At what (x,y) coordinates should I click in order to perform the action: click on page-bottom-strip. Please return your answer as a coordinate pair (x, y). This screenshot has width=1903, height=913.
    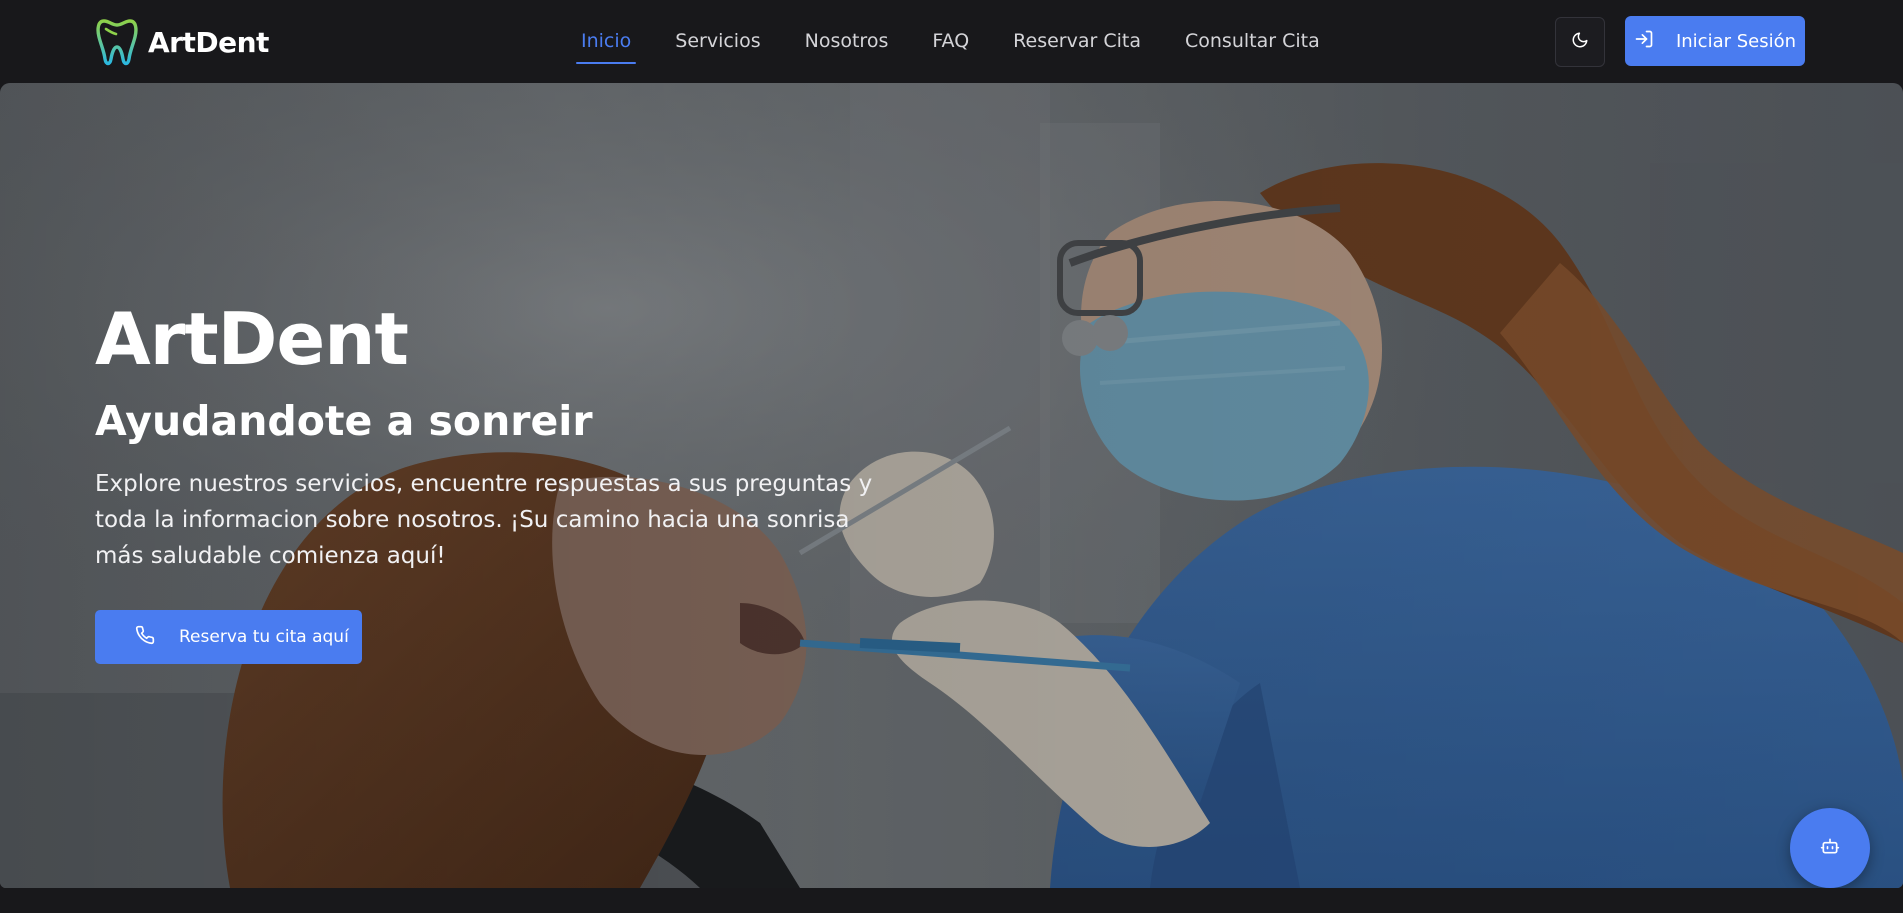
    Looking at the image, I should click on (951, 900).